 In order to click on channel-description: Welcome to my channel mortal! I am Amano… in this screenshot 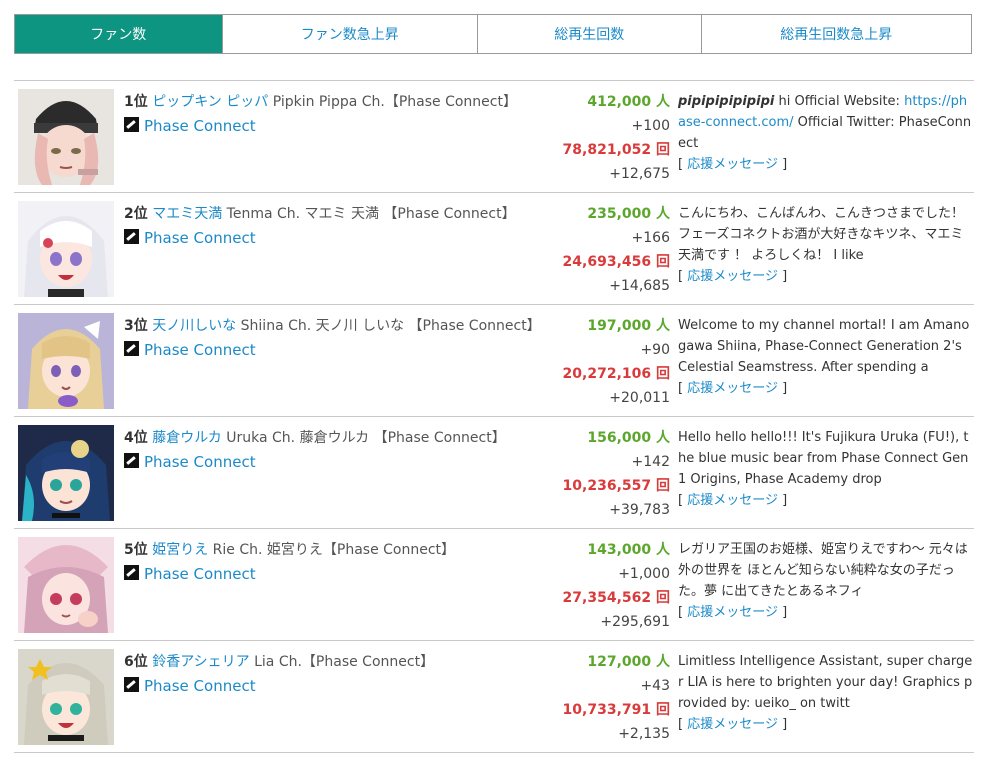, I will do `click(826, 357)`.